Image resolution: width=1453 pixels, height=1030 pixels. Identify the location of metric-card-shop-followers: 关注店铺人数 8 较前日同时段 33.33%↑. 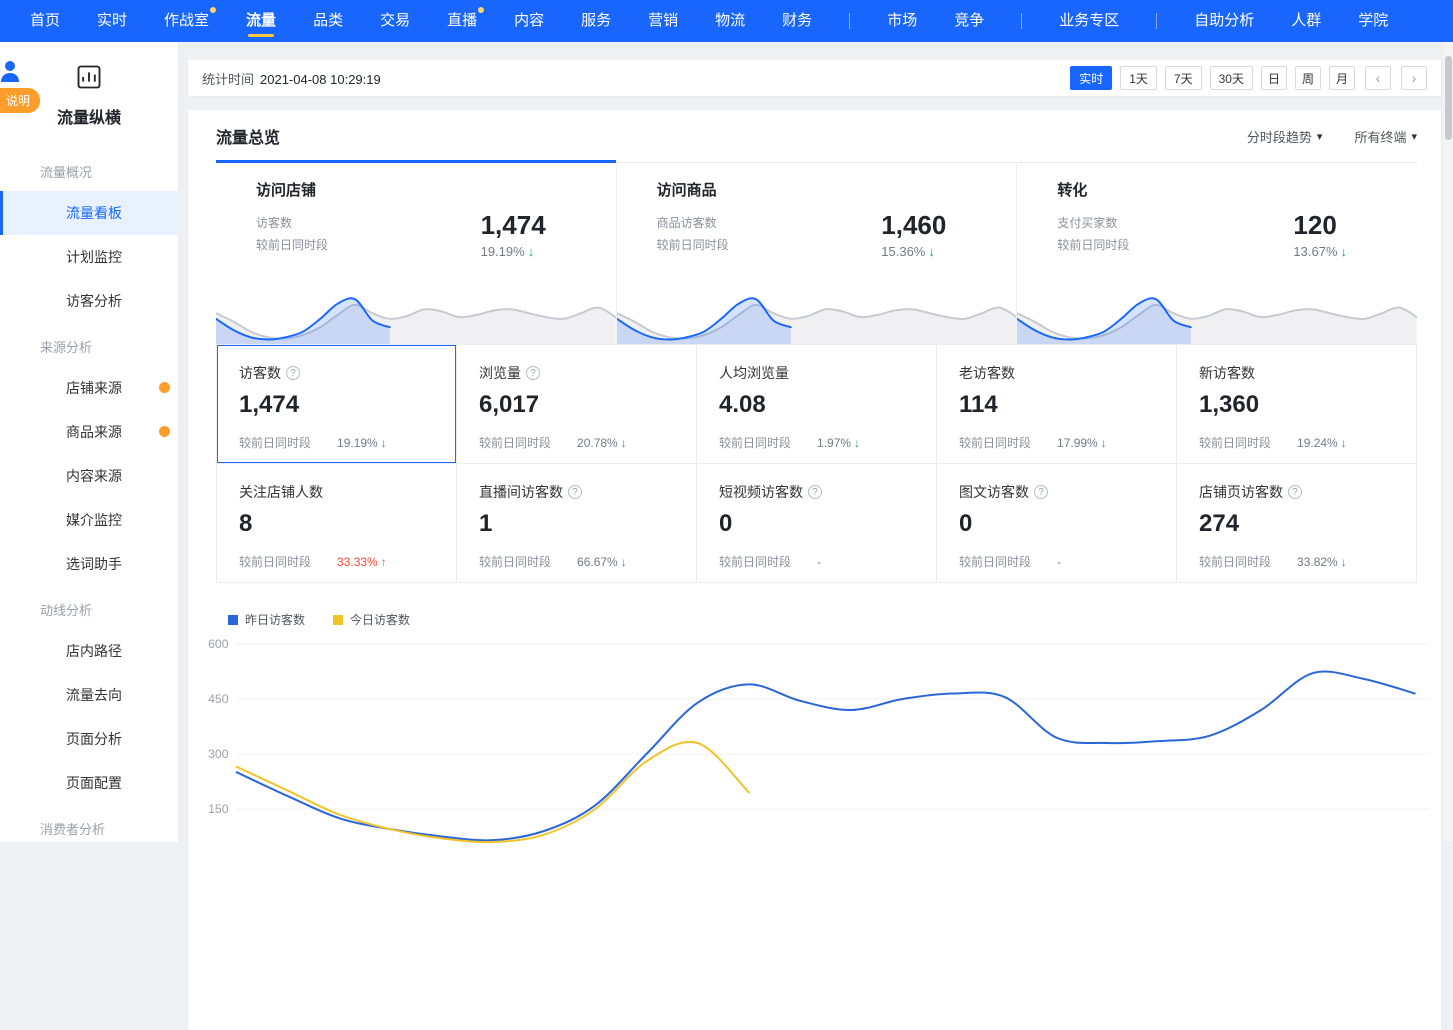
(337, 523).